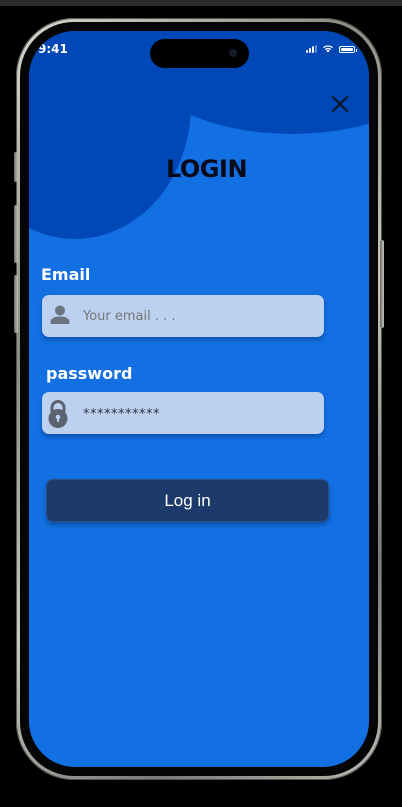 This screenshot has width=402, height=807. I want to click on password-label: password, so click(89, 373).